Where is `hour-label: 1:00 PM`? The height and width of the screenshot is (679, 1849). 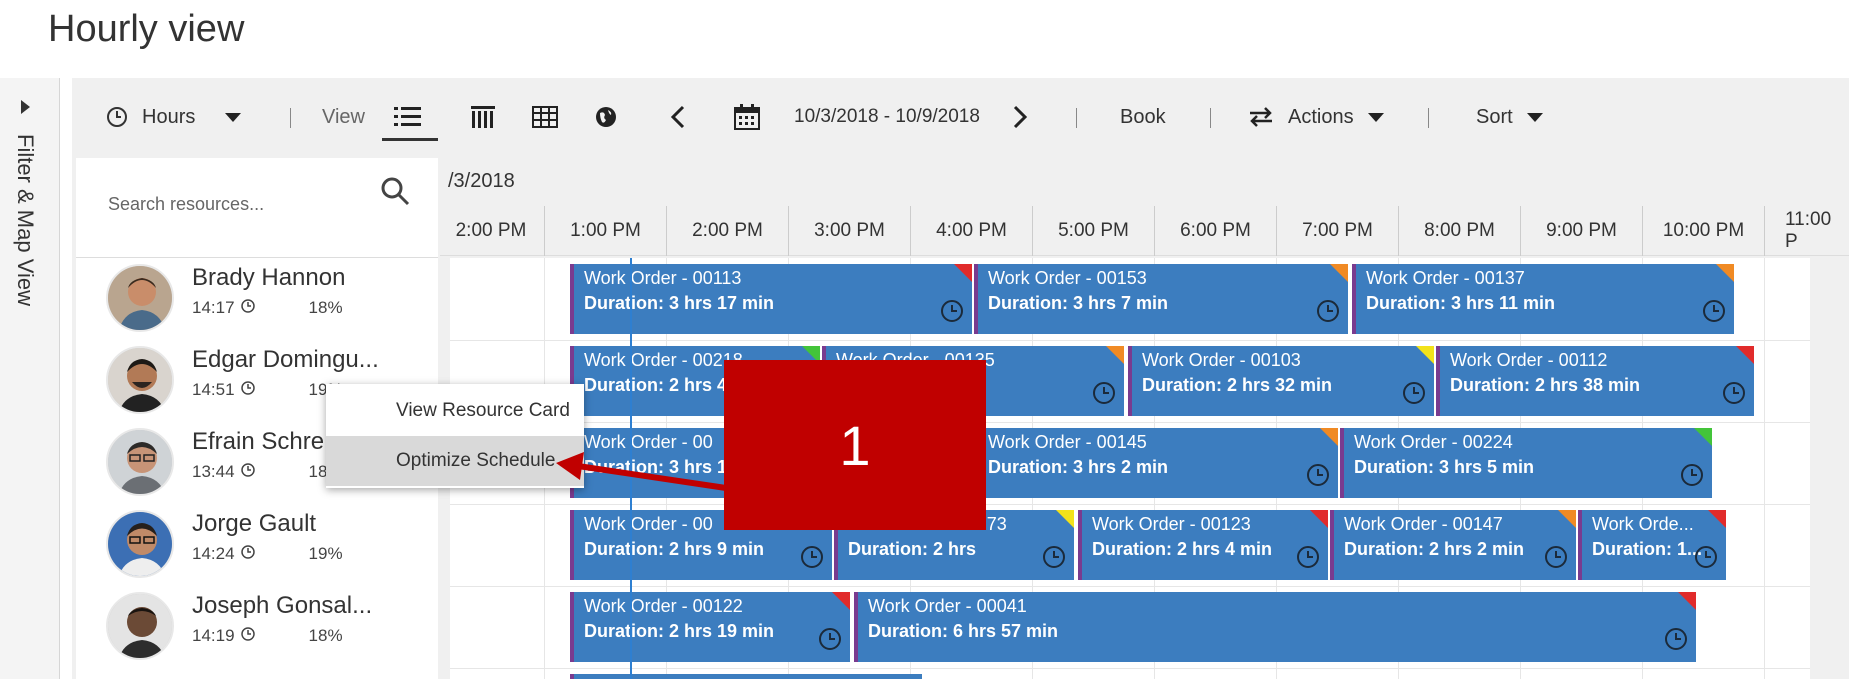
hour-label: 1:00 PM is located at coordinates (605, 231).